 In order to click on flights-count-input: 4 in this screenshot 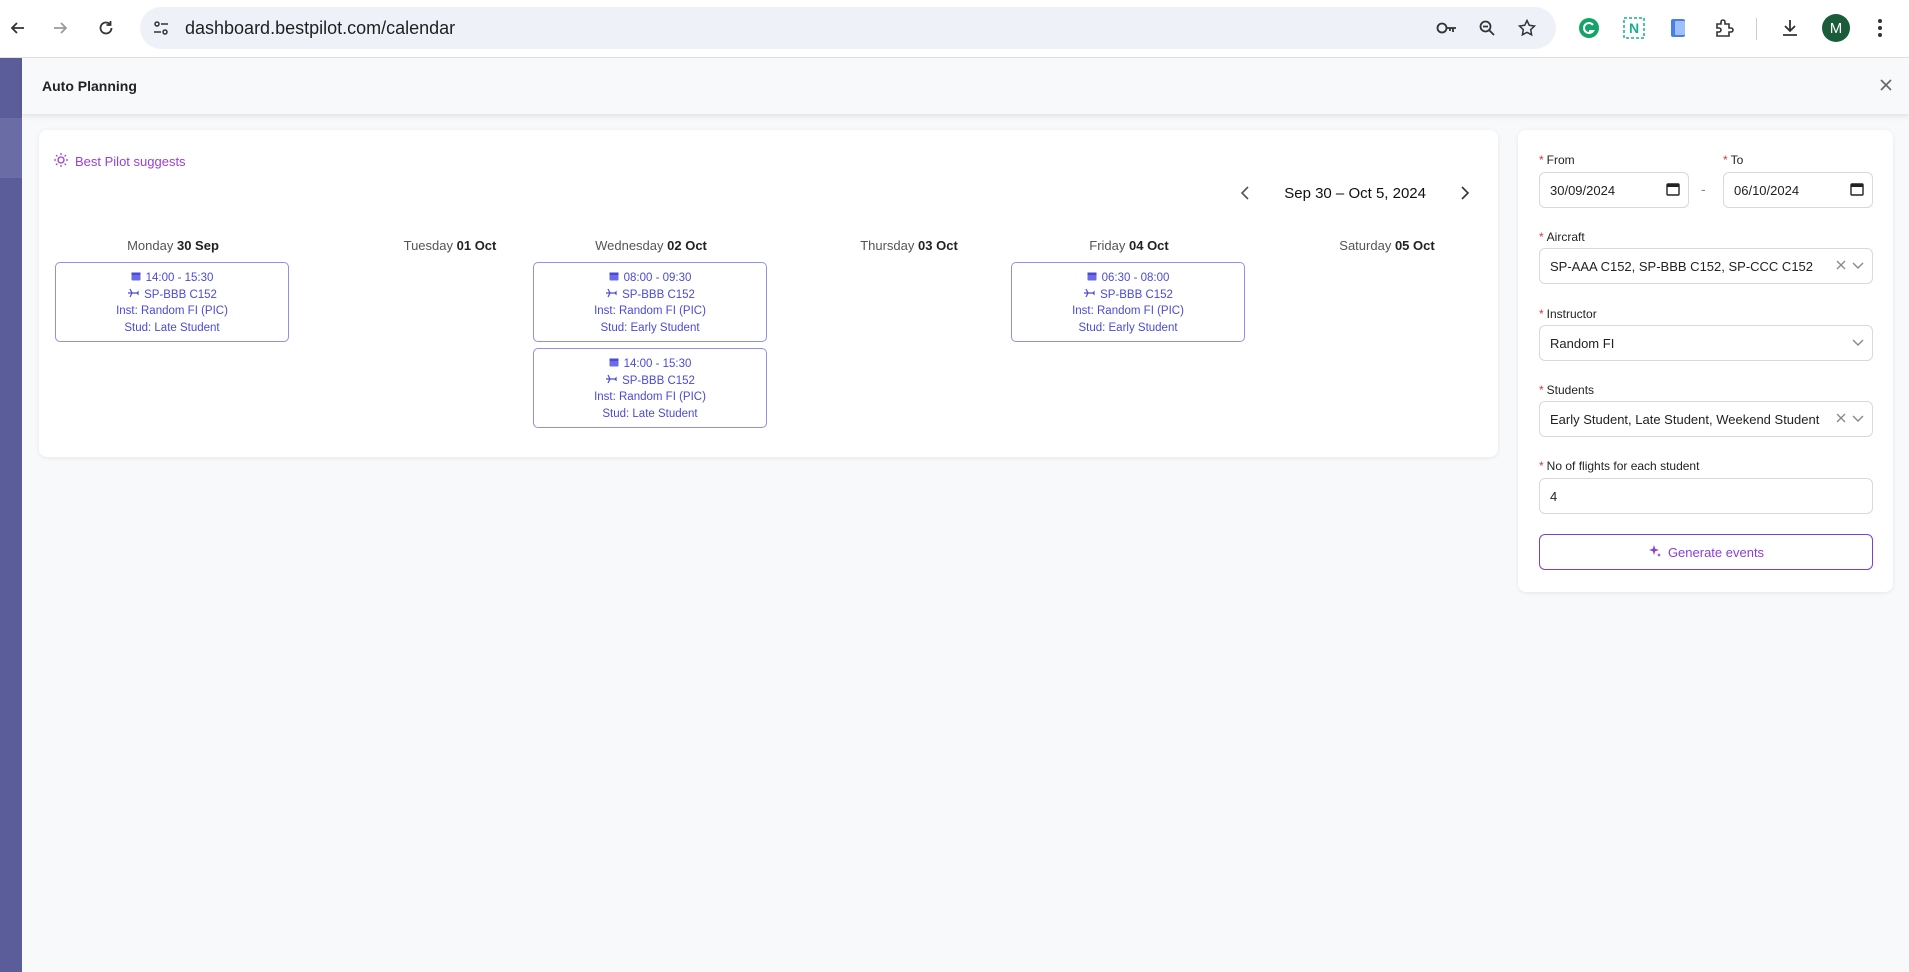, I will do `click(1706, 496)`.